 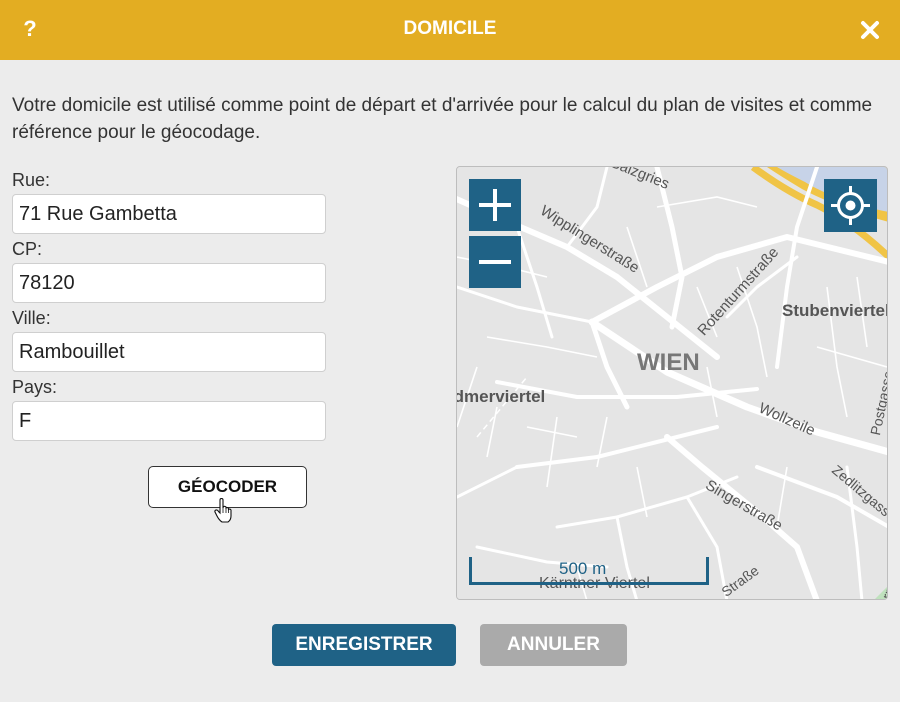 I want to click on dialog-header: ? DOMICILE, so click(x=450, y=30).